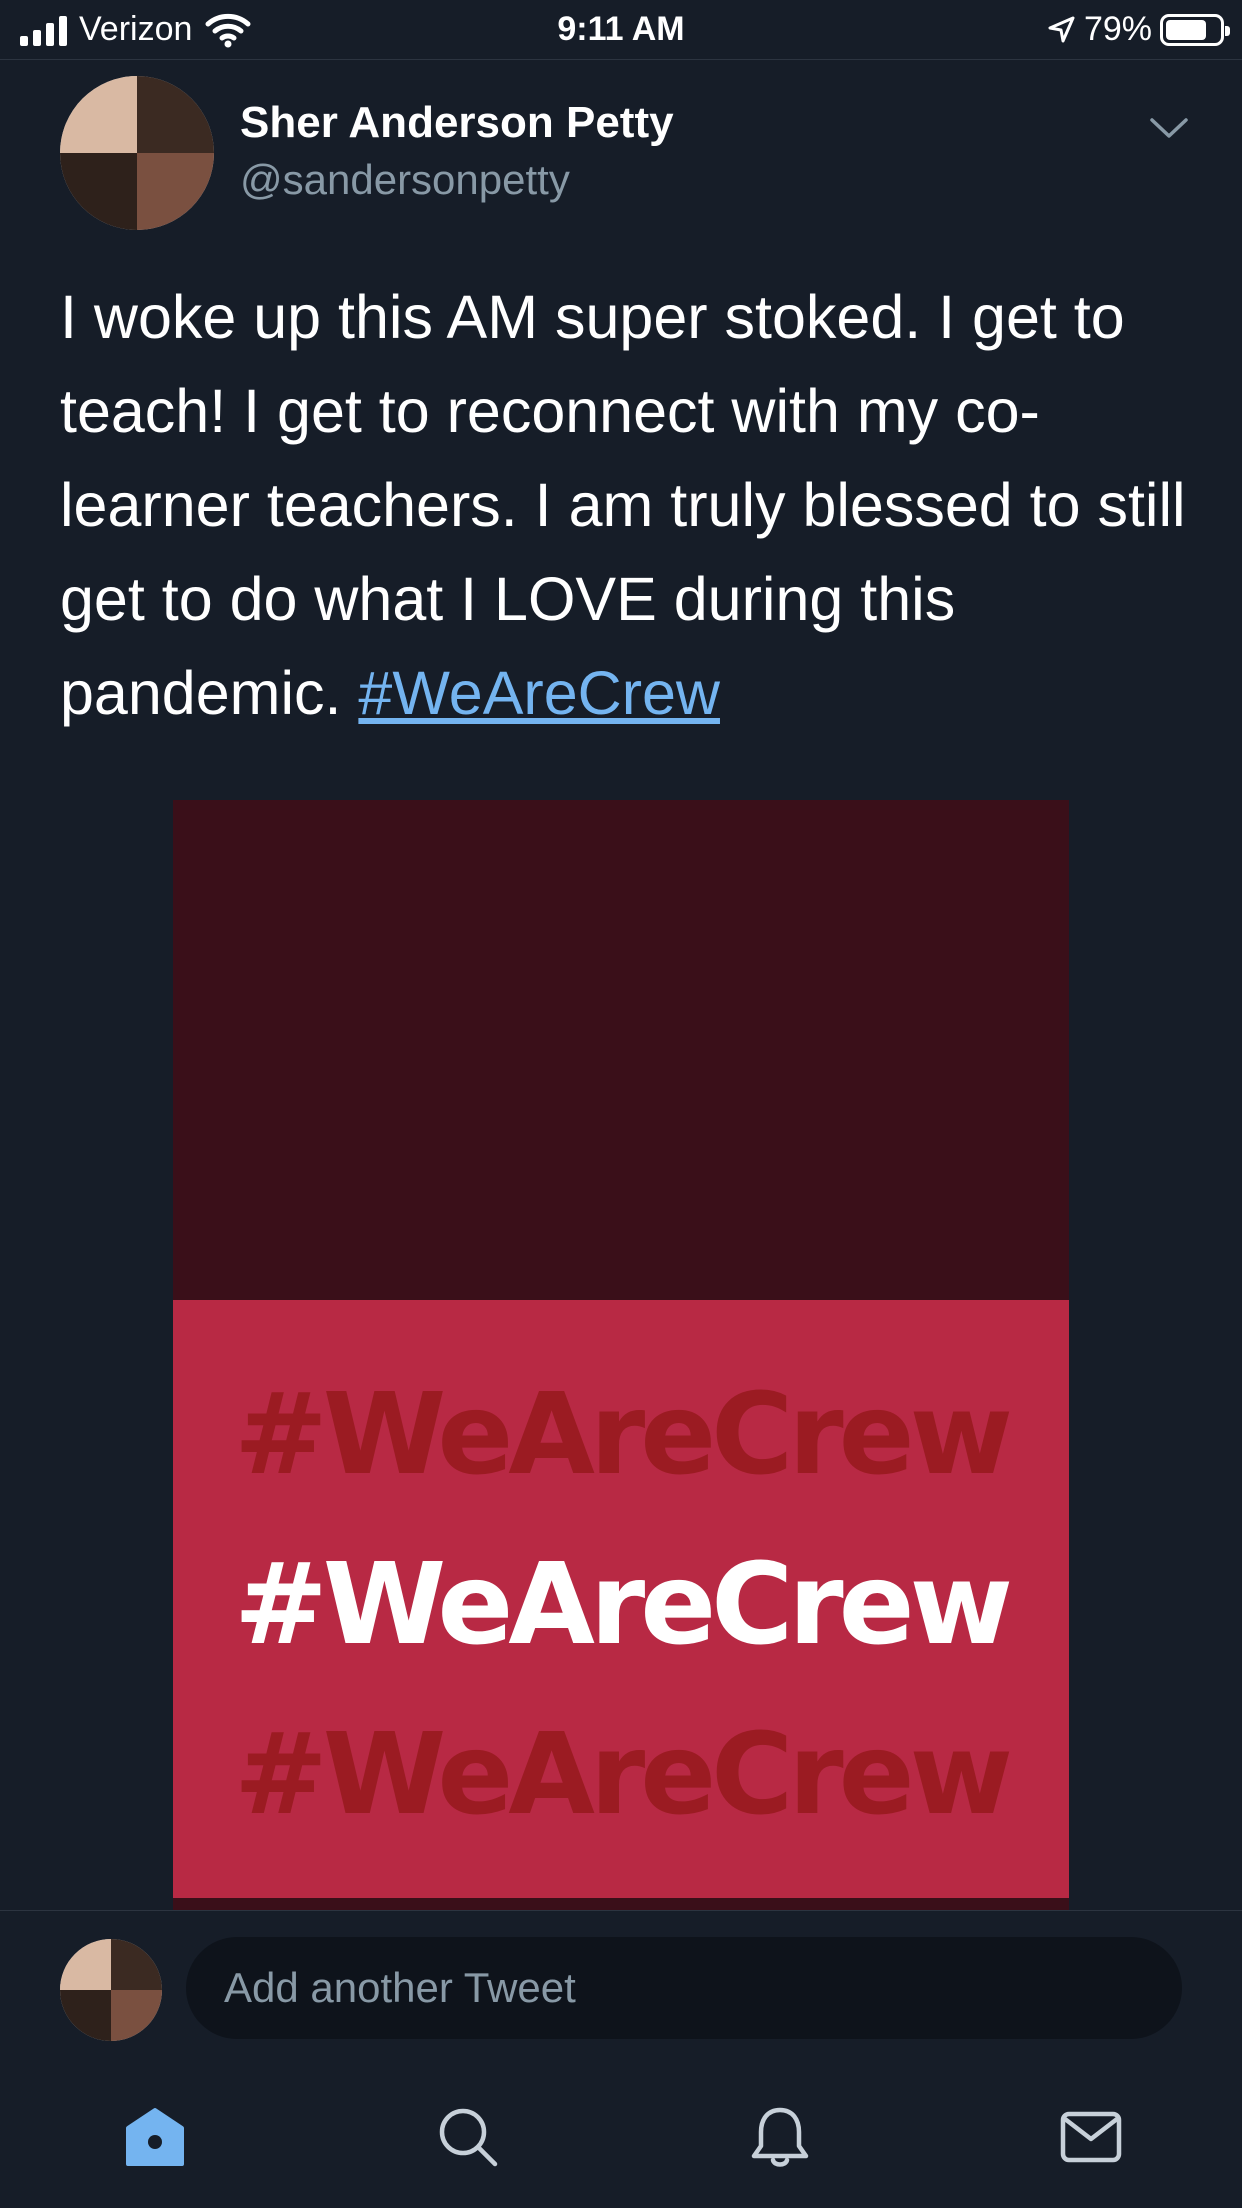 The width and height of the screenshot is (1242, 2208). What do you see at coordinates (405, 180) in the screenshot?
I see `author-handle: @sandersonpetty` at bounding box center [405, 180].